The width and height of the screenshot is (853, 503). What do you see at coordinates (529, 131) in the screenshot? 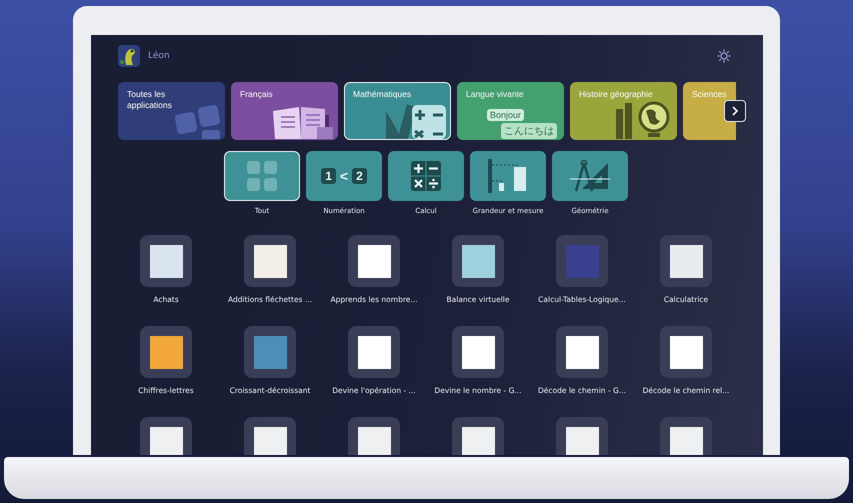
I see `speech-bubble: こんにちは` at bounding box center [529, 131].